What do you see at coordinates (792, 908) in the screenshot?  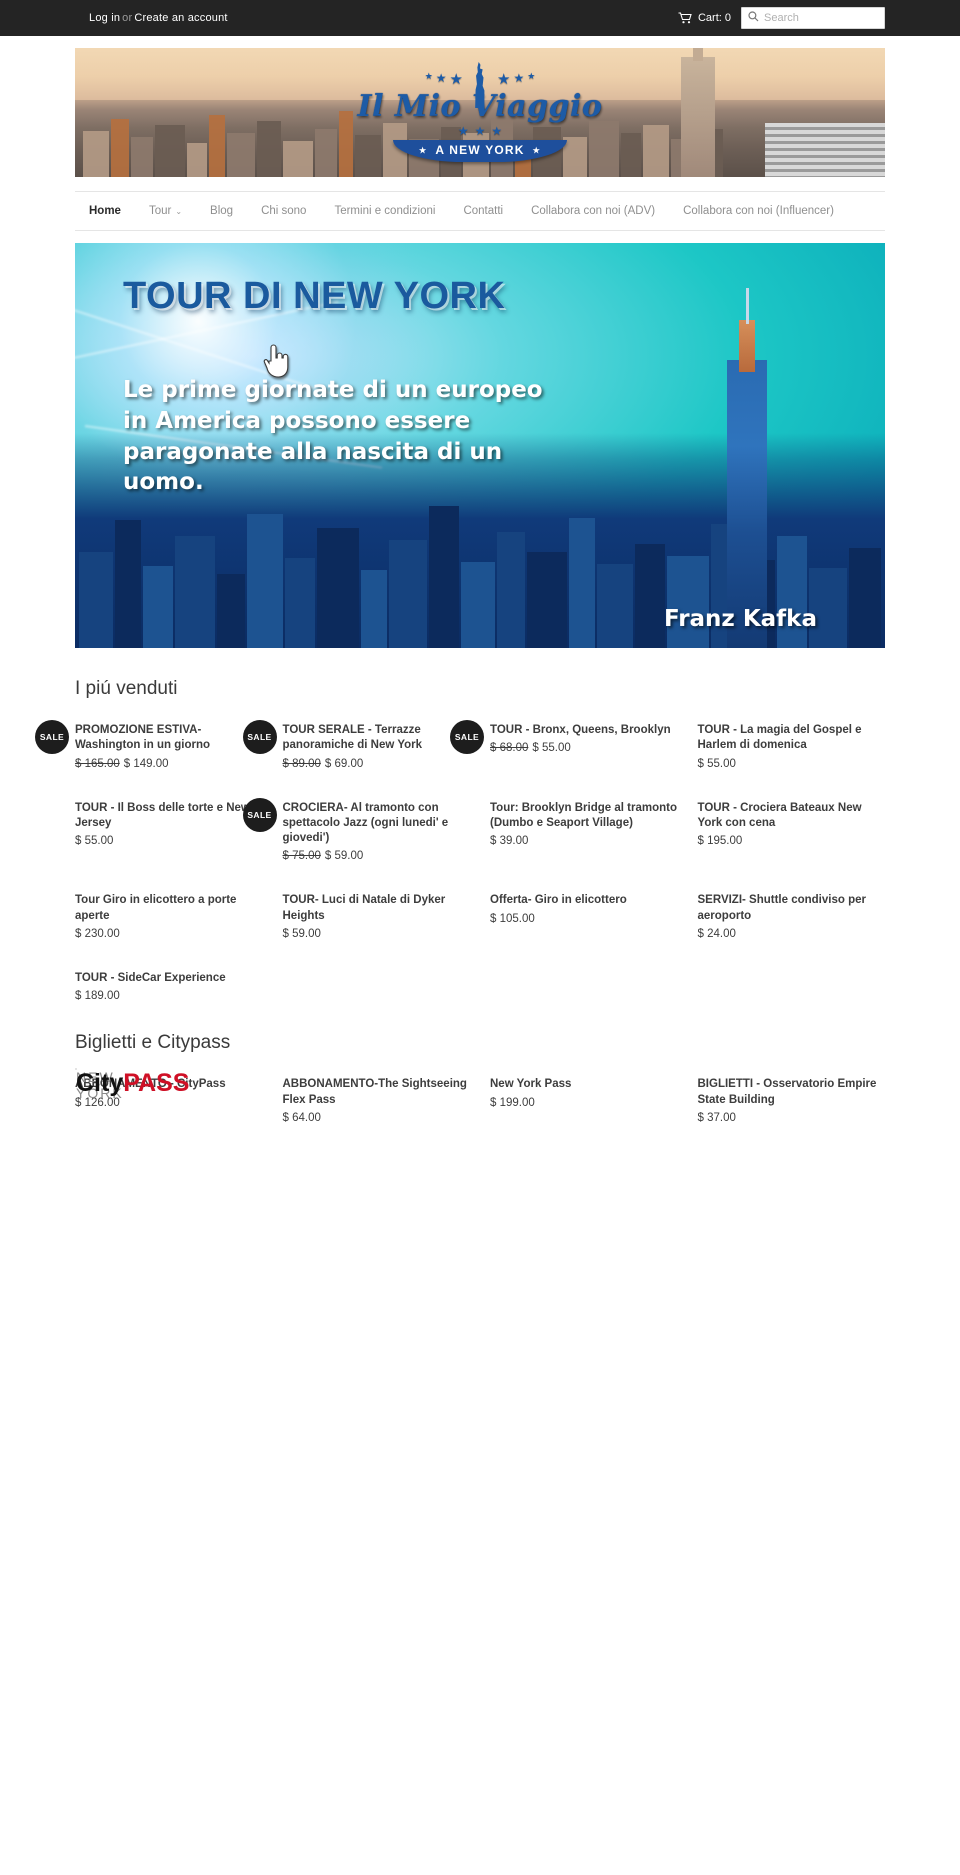 I see `product-title: SERVIZI- Shuttle condiviso per aeroporto` at bounding box center [792, 908].